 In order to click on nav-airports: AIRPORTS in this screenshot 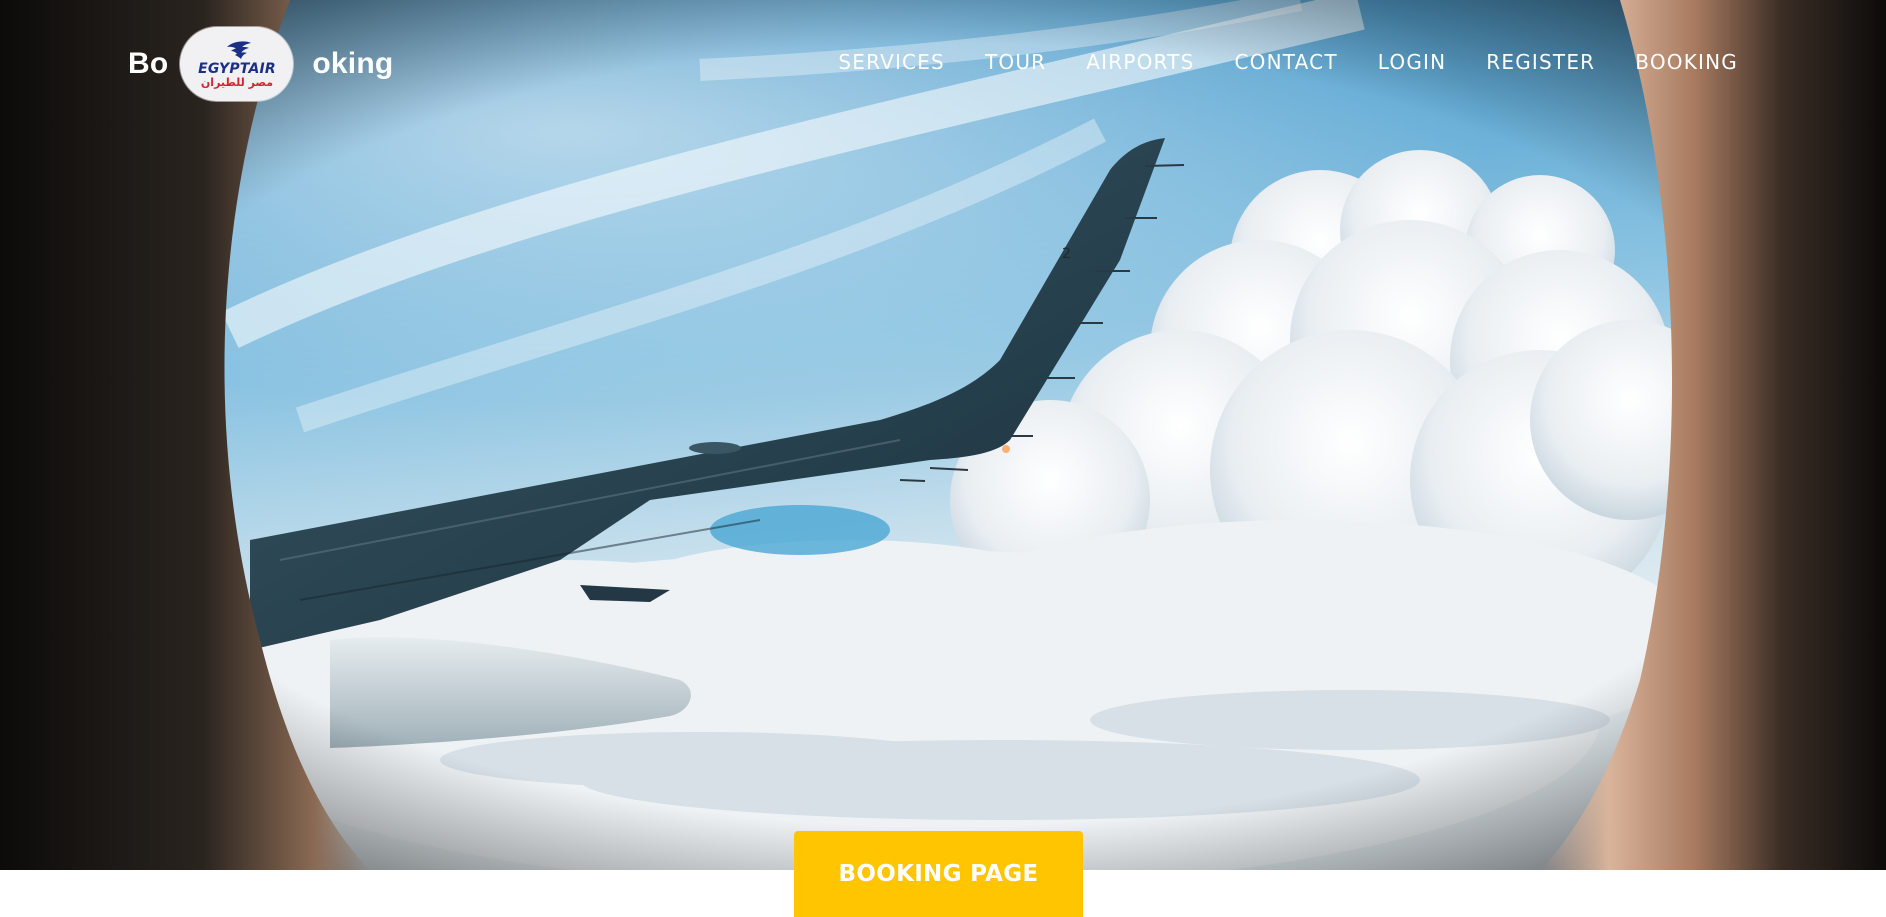, I will do `click(1140, 62)`.